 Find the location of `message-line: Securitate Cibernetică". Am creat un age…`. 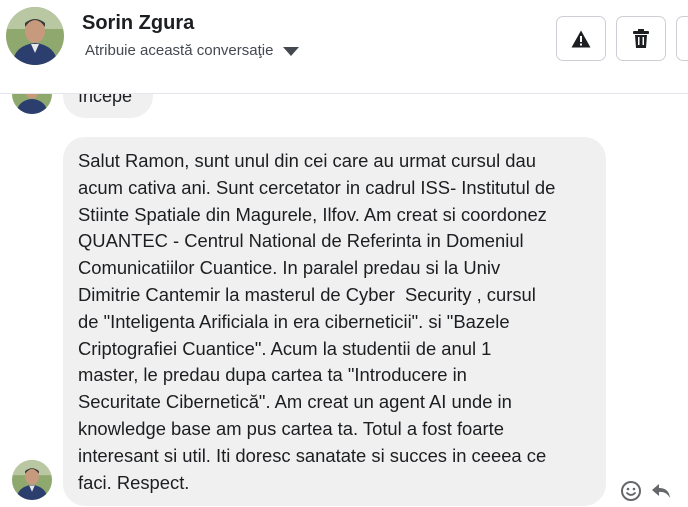

message-line: Securitate Cibernetică". Am creat un age… is located at coordinates (295, 402).